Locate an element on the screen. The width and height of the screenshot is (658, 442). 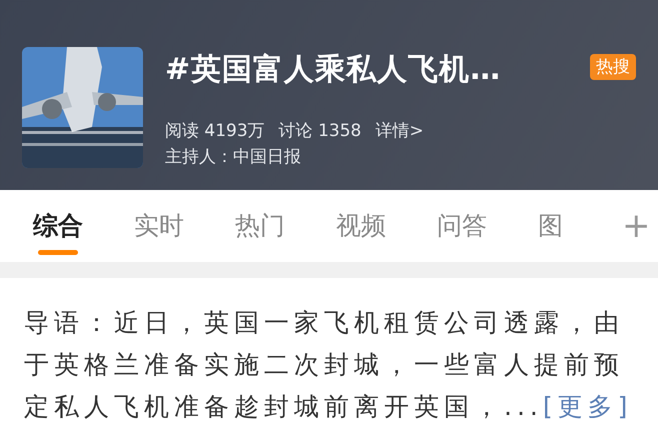
tab: 问答 is located at coordinates (466, 226).